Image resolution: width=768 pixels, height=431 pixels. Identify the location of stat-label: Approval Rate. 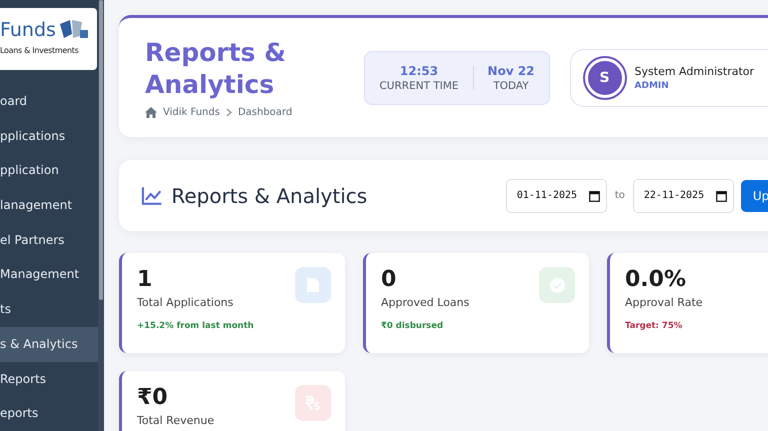
(664, 302).